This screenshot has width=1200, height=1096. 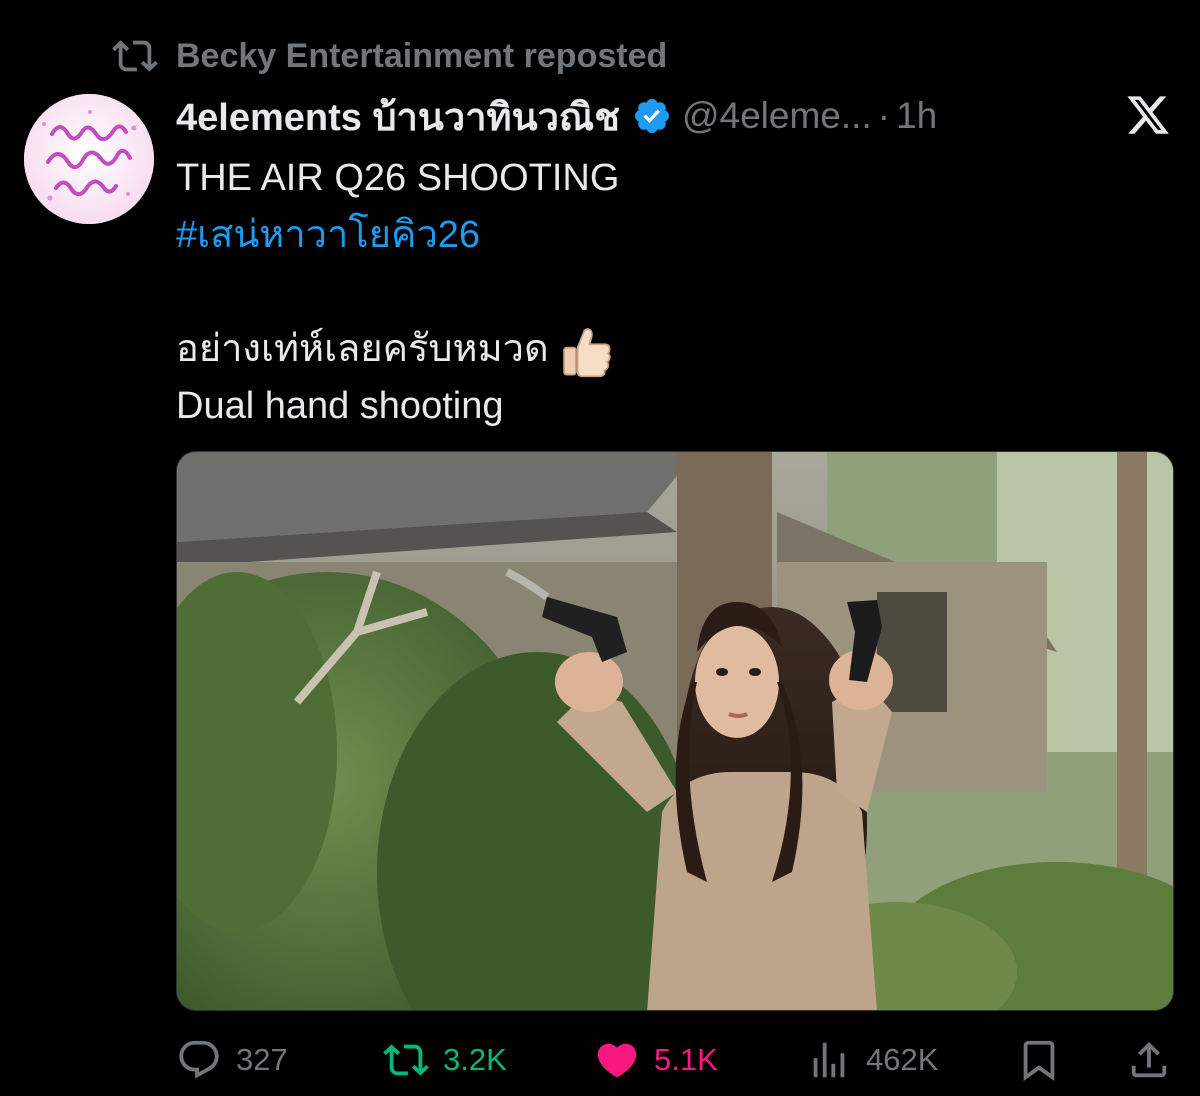 I want to click on tweet-line-english: Dual hand shooting, so click(x=340, y=406).